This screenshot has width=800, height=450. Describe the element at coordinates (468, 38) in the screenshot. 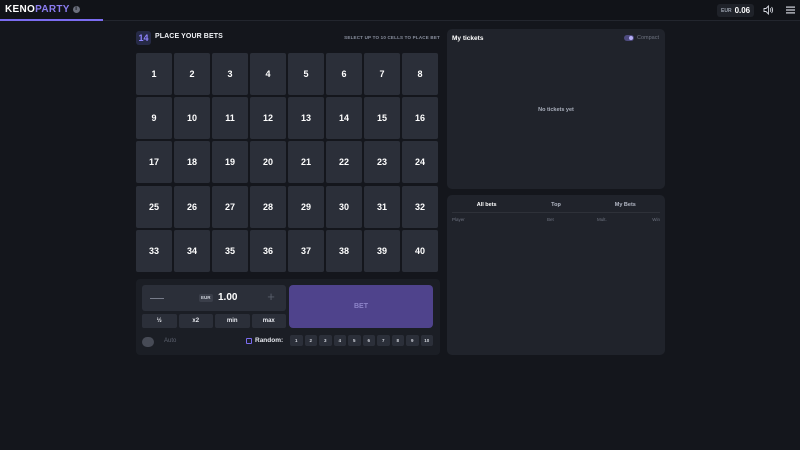

I see `tickets-title: My tickets` at that location.